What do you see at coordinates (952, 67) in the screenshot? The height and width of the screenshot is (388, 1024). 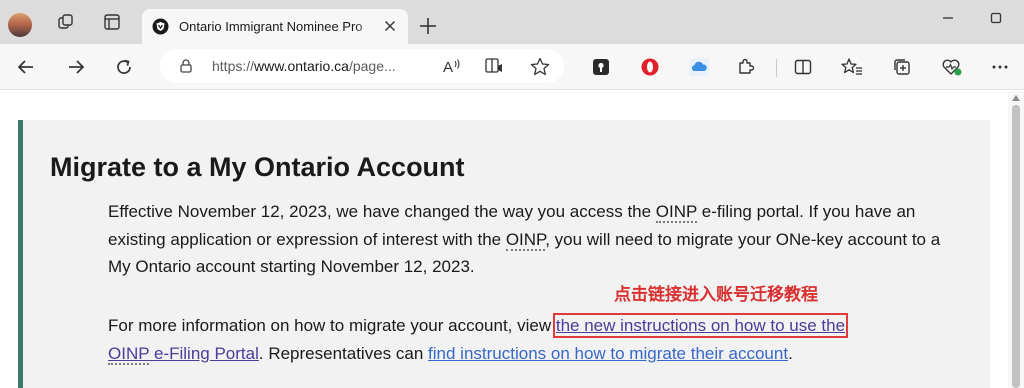 I see `browser-essentials-icon` at bounding box center [952, 67].